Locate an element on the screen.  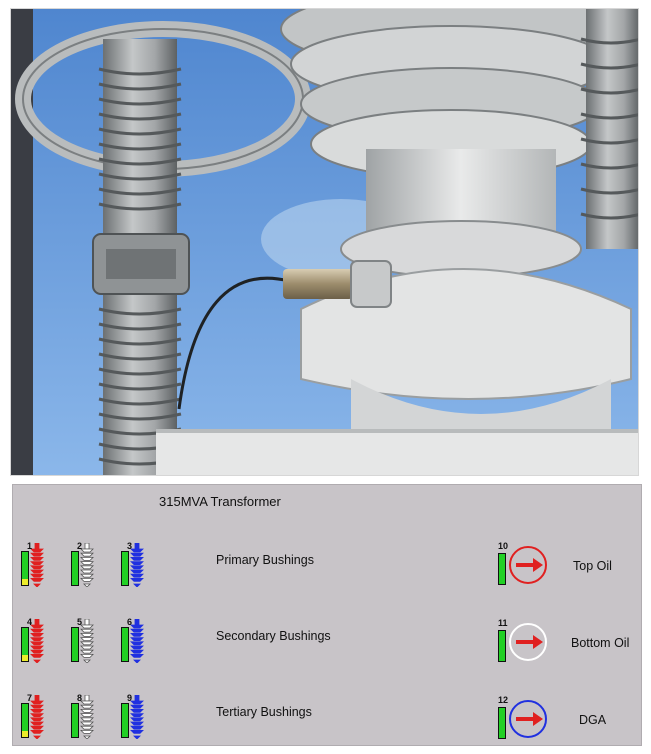
sensor-number: 2 is located at coordinates (80, 546).